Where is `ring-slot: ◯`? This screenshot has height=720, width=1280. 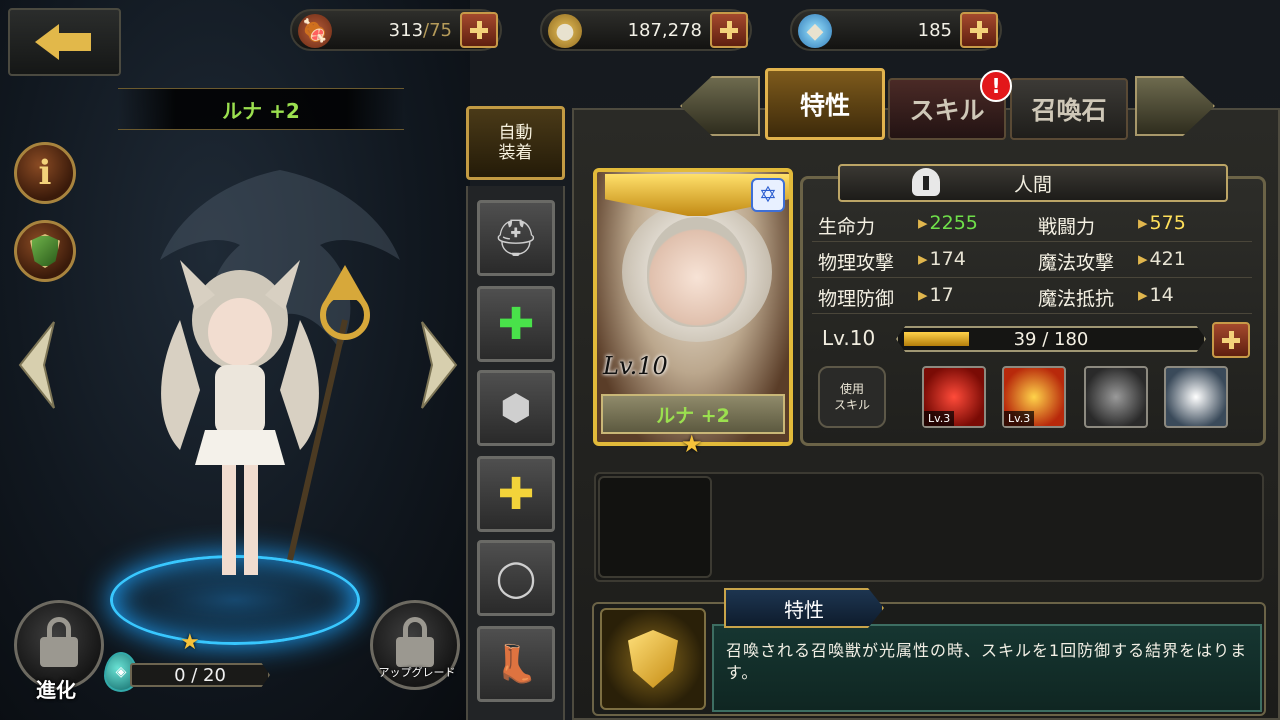
ring-slot: ◯ is located at coordinates (516, 578).